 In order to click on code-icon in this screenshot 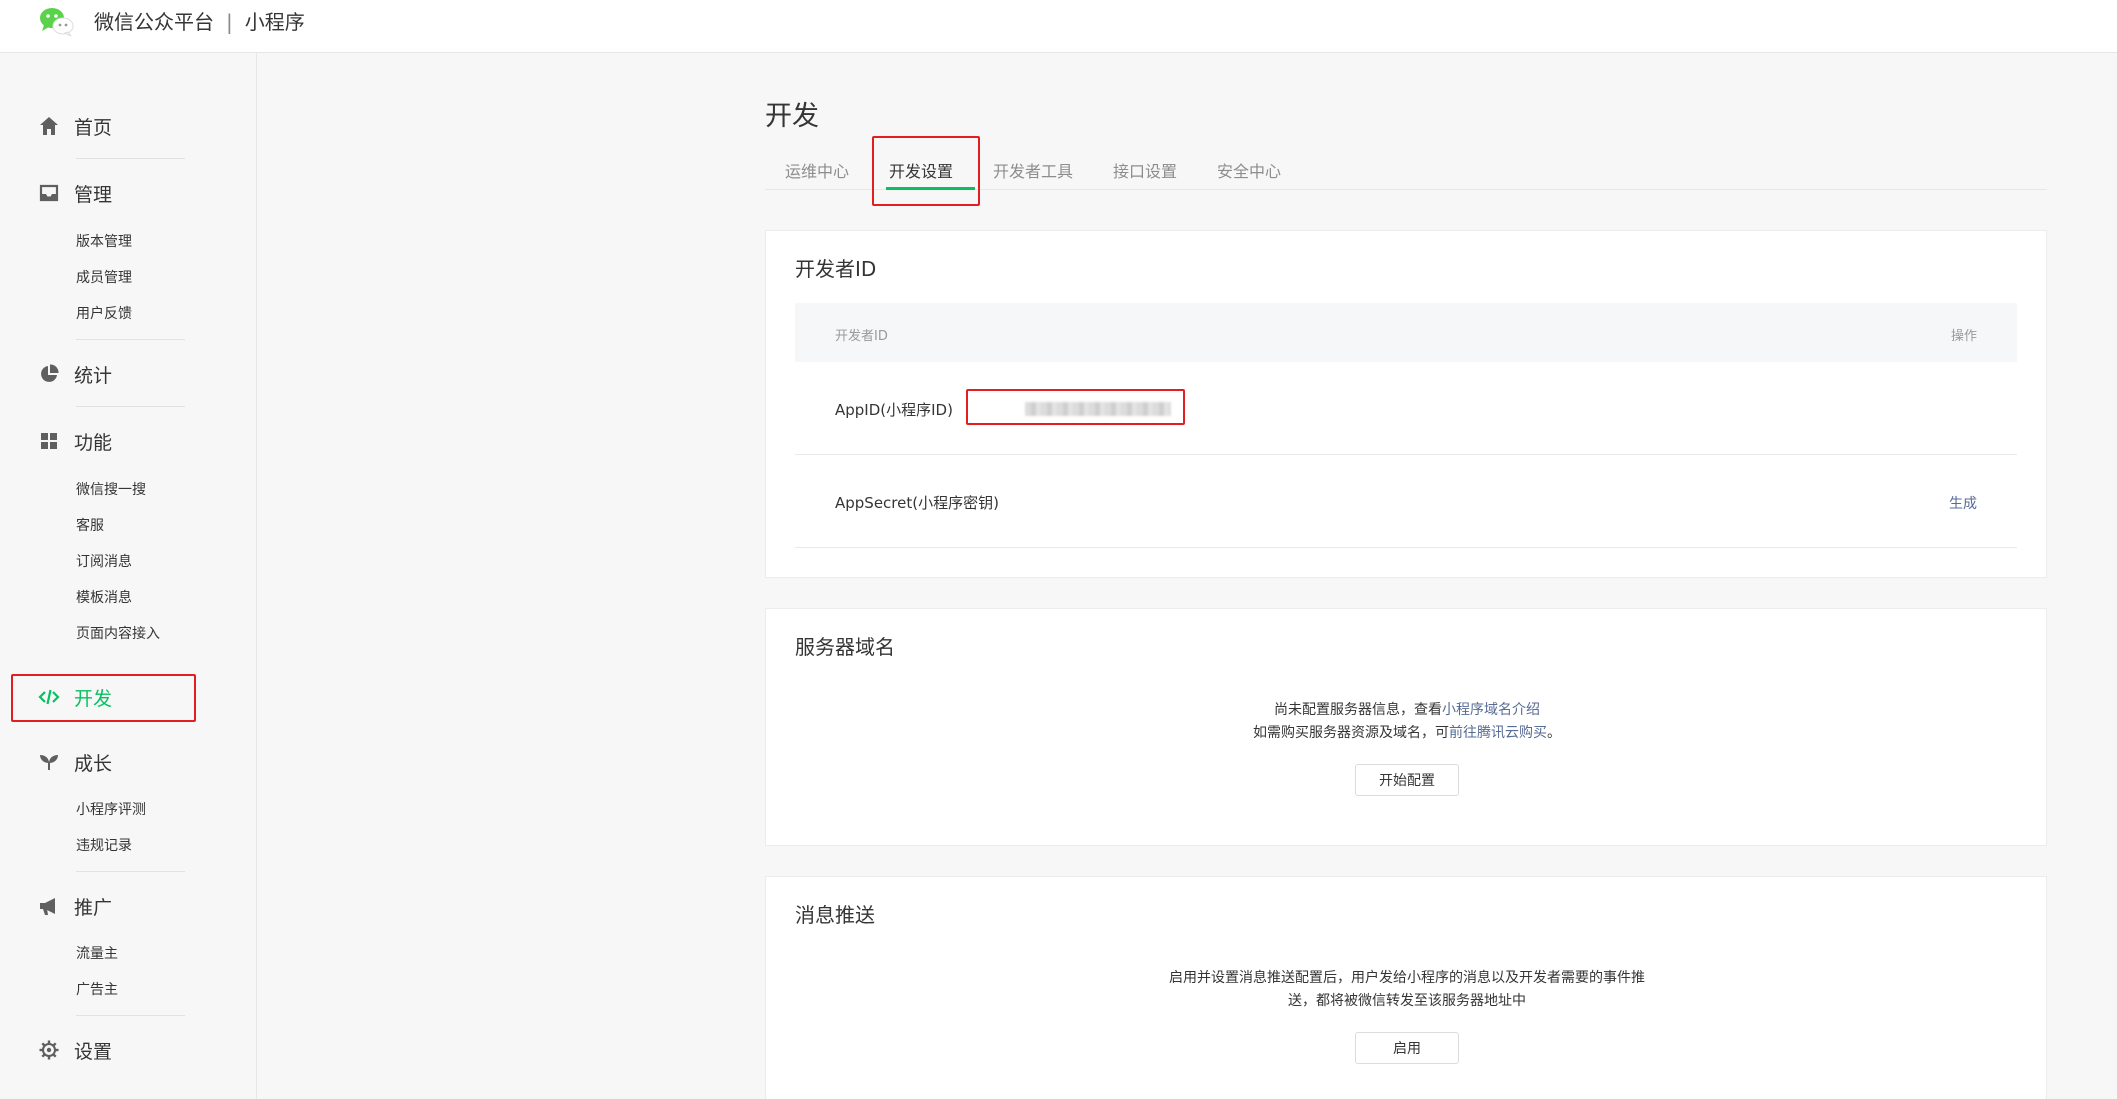, I will do `click(49, 697)`.